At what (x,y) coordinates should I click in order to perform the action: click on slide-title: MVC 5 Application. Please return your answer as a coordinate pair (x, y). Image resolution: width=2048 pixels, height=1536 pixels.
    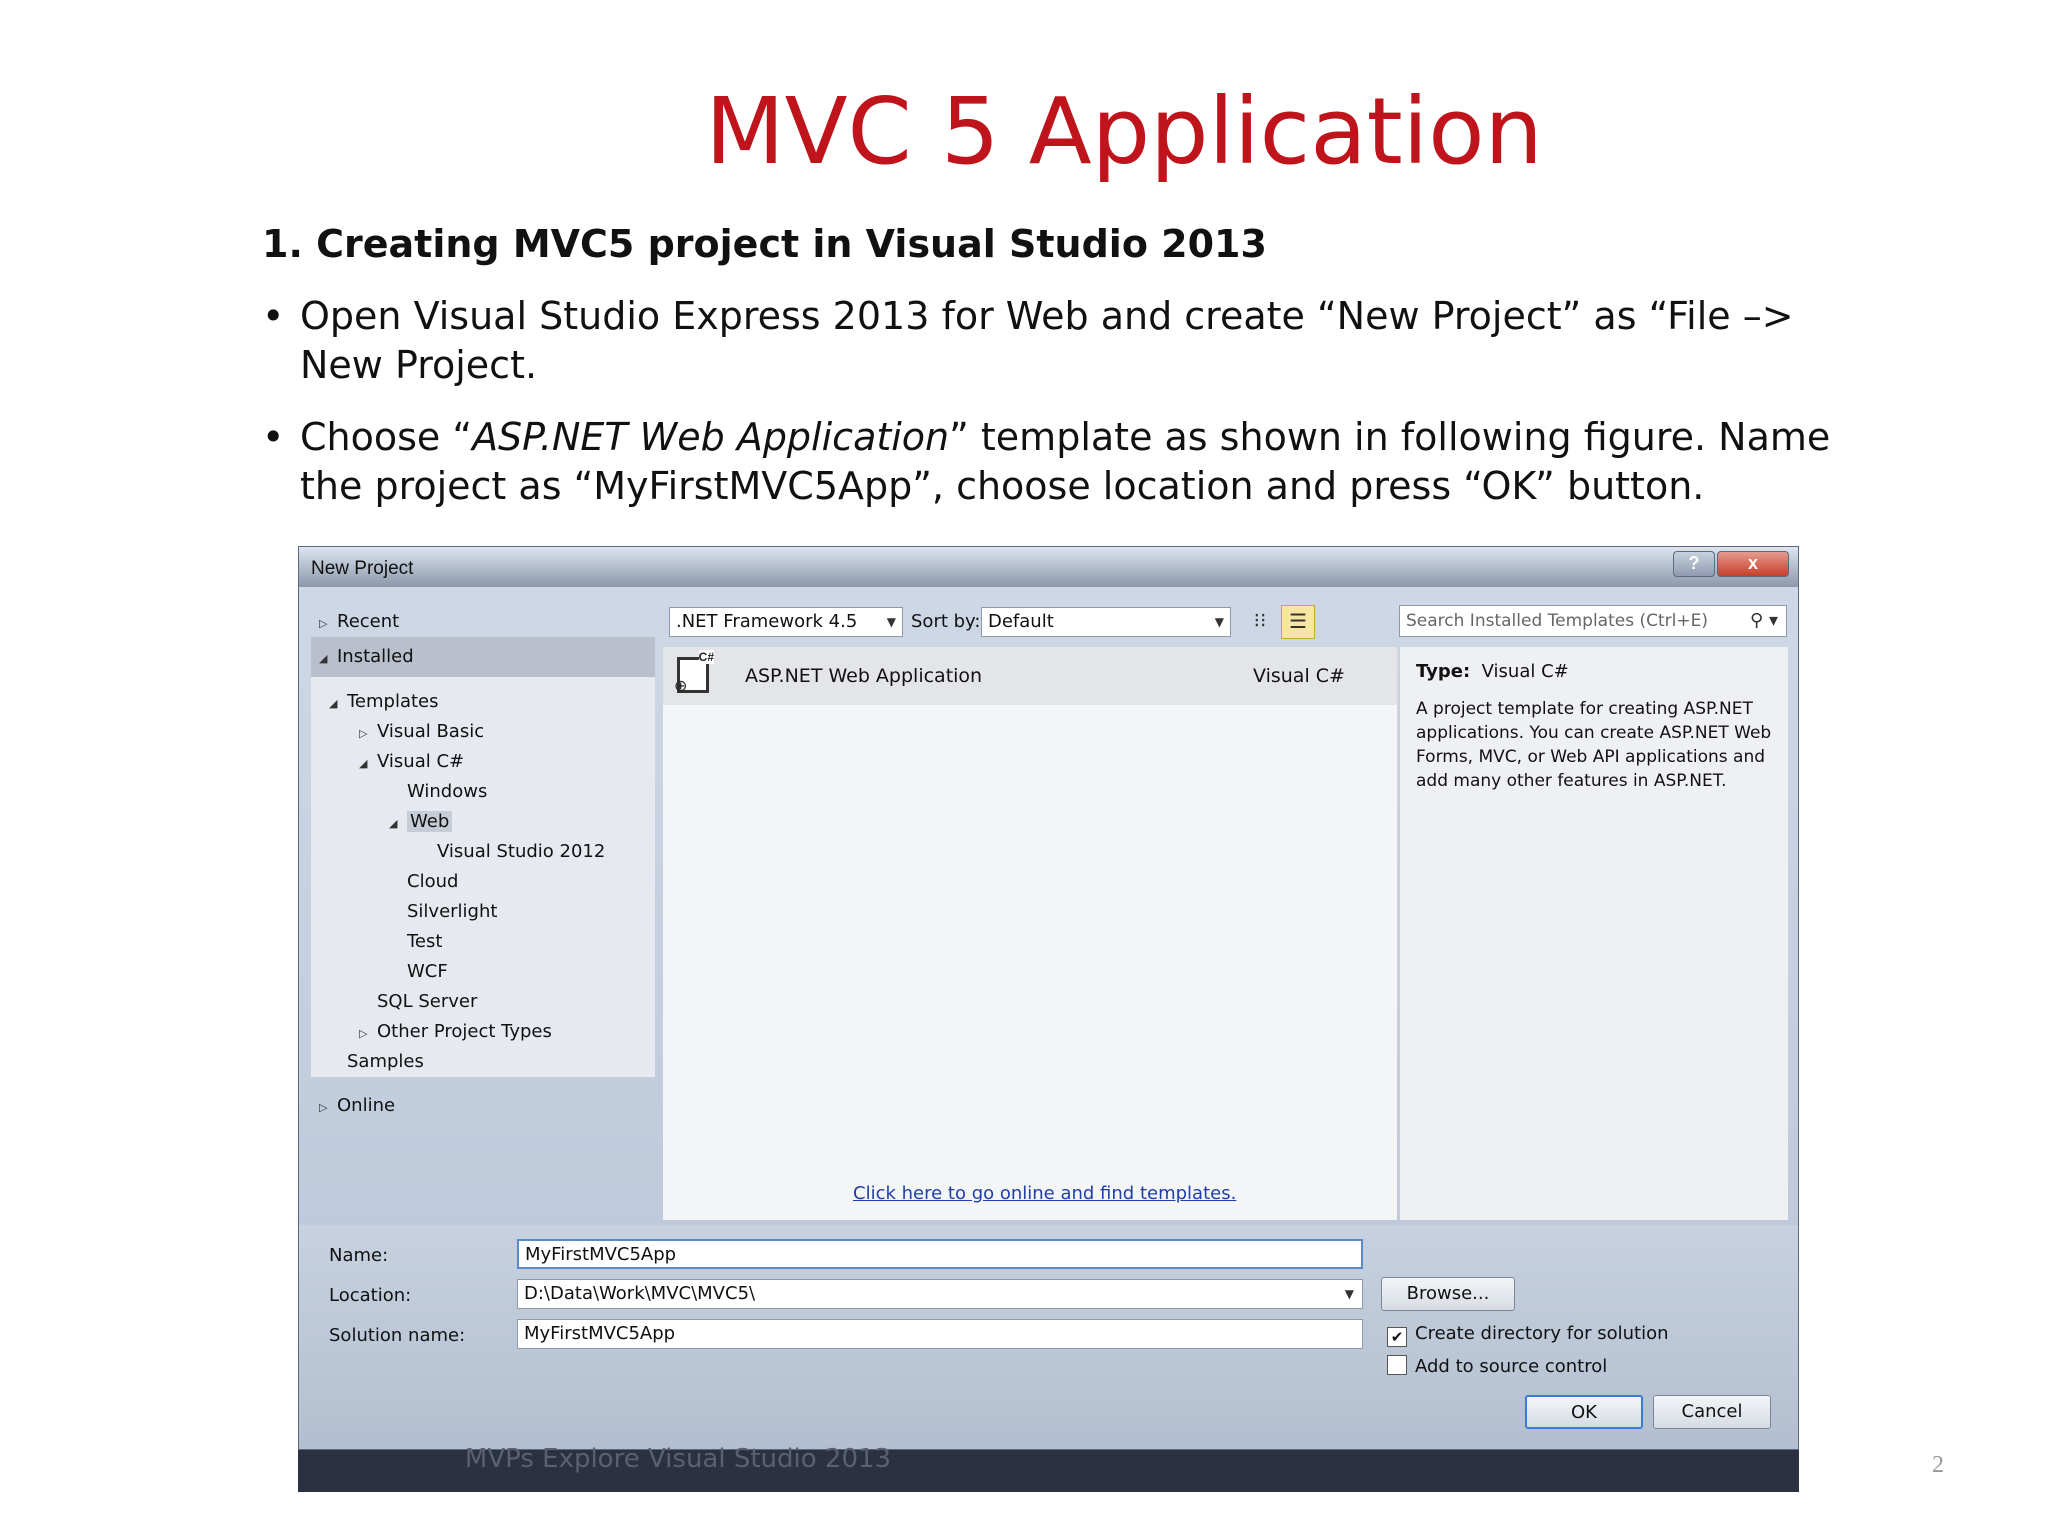
    Looking at the image, I should click on (1124, 131).